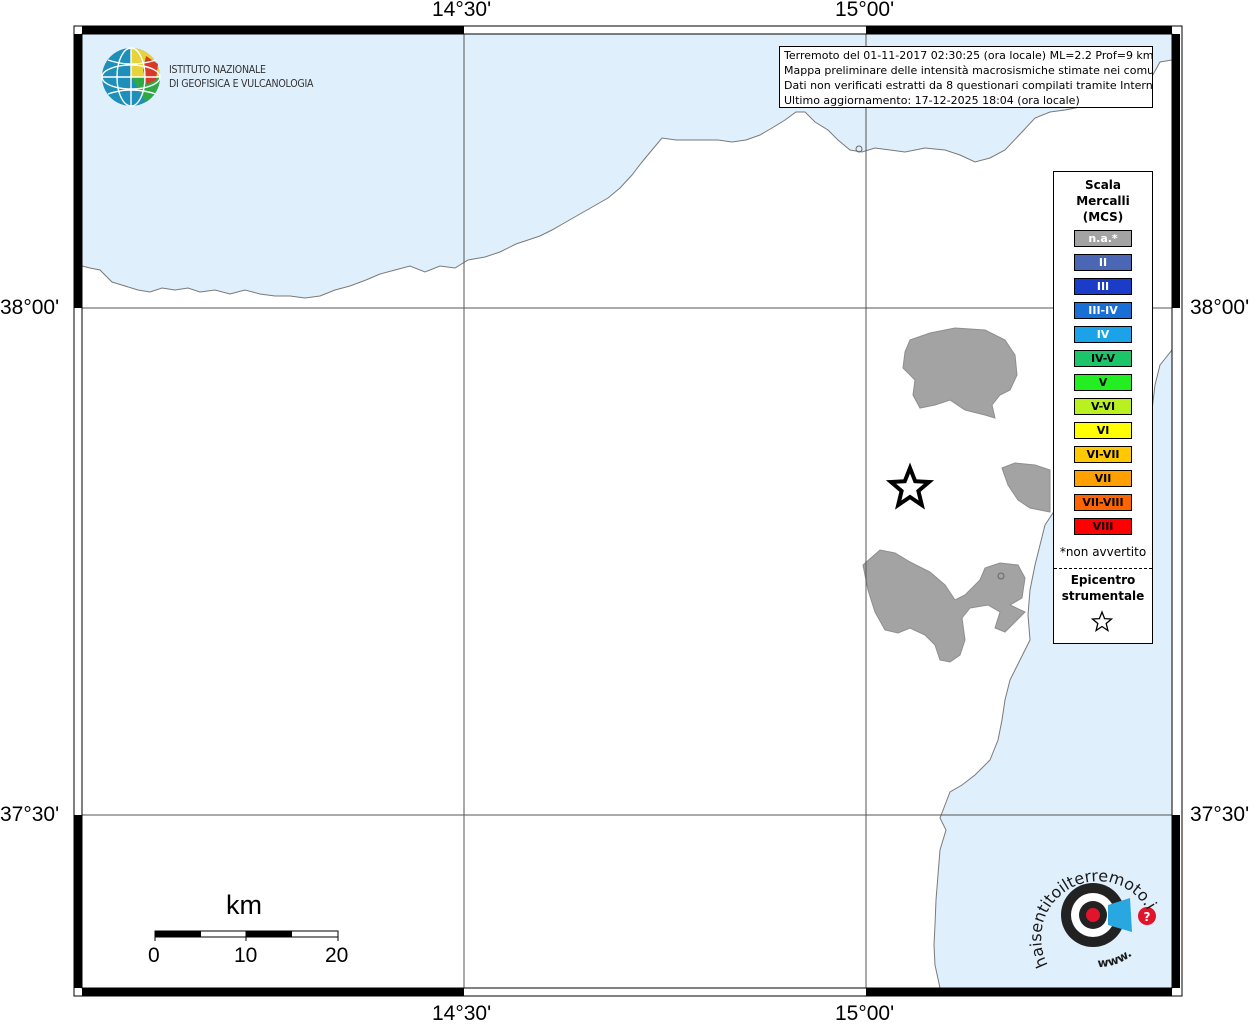 The width and height of the screenshot is (1255, 1025). I want to click on lat-label-right-2: 37°30', so click(1220, 814).